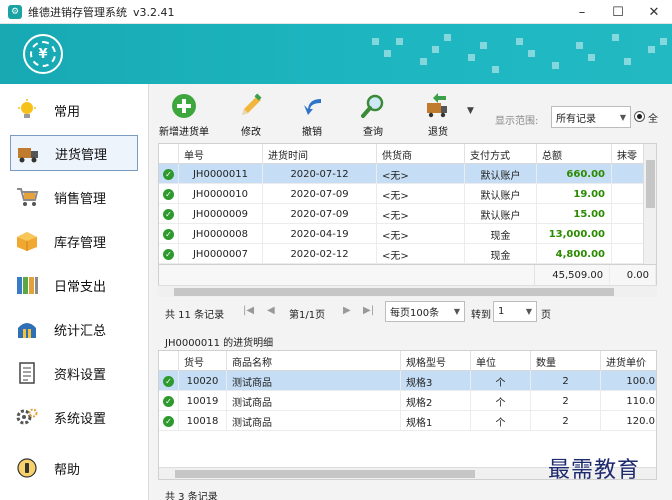 This screenshot has height=500, width=672. What do you see at coordinates (27, 329) in the screenshot?
I see `building-icon` at bounding box center [27, 329].